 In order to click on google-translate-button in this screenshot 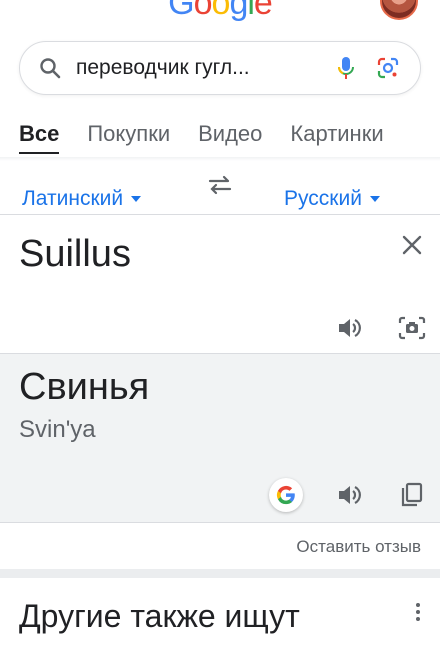, I will do `click(286, 495)`.